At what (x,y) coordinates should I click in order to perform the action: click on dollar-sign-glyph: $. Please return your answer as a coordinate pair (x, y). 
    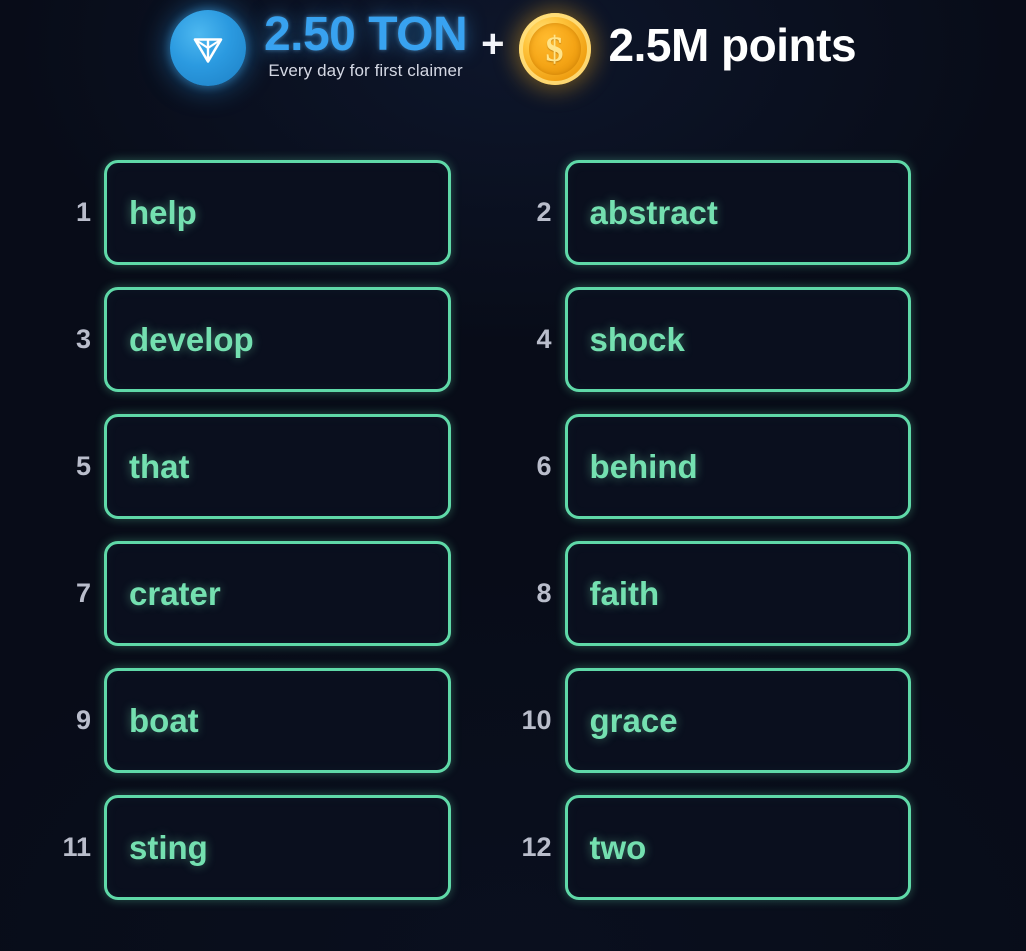
    Looking at the image, I should click on (554, 49).